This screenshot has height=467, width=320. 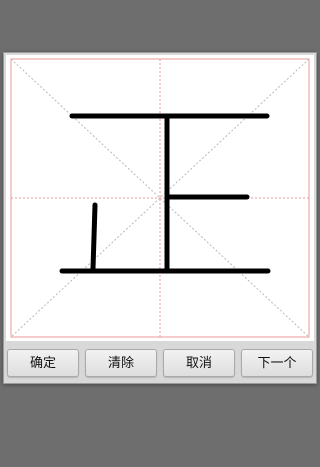 I want to click on clear-button: 清除, so click(x=121, y=363).